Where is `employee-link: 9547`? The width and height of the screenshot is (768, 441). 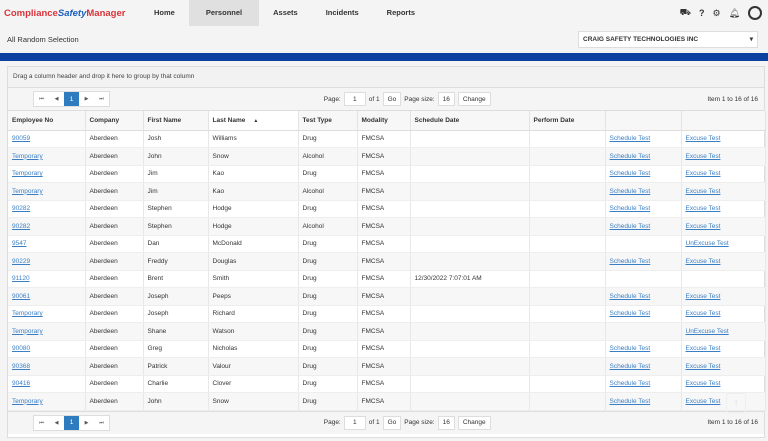
employee-link: 9547 is located at coordinates (19, 243).